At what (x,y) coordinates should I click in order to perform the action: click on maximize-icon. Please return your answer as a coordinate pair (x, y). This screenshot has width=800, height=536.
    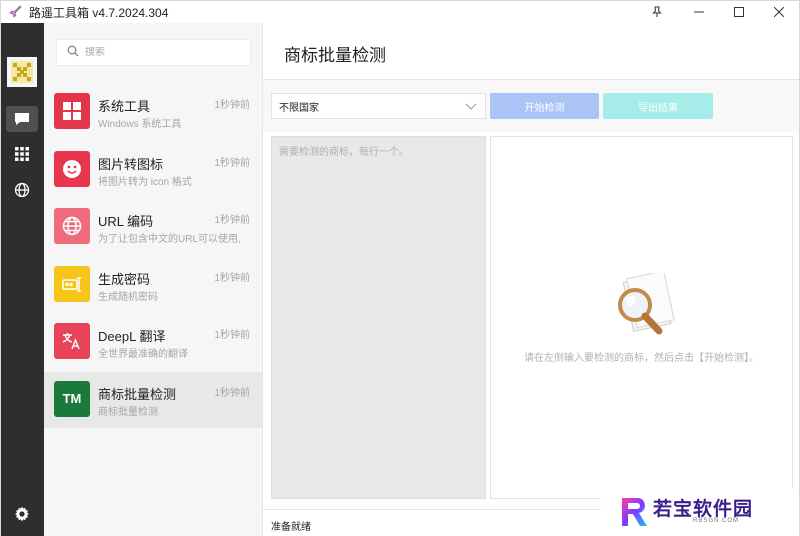
    Looking at the image, I should click on (739, 12).